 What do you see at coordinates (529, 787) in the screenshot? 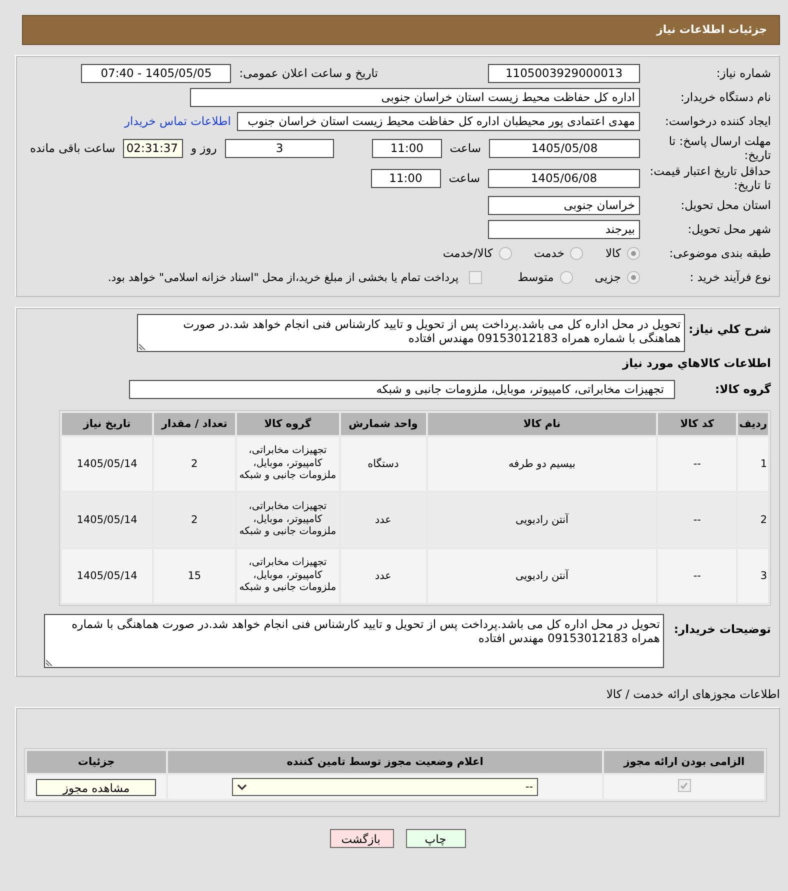
I see `dropdown-value: --` at bounding box center [529, 787].